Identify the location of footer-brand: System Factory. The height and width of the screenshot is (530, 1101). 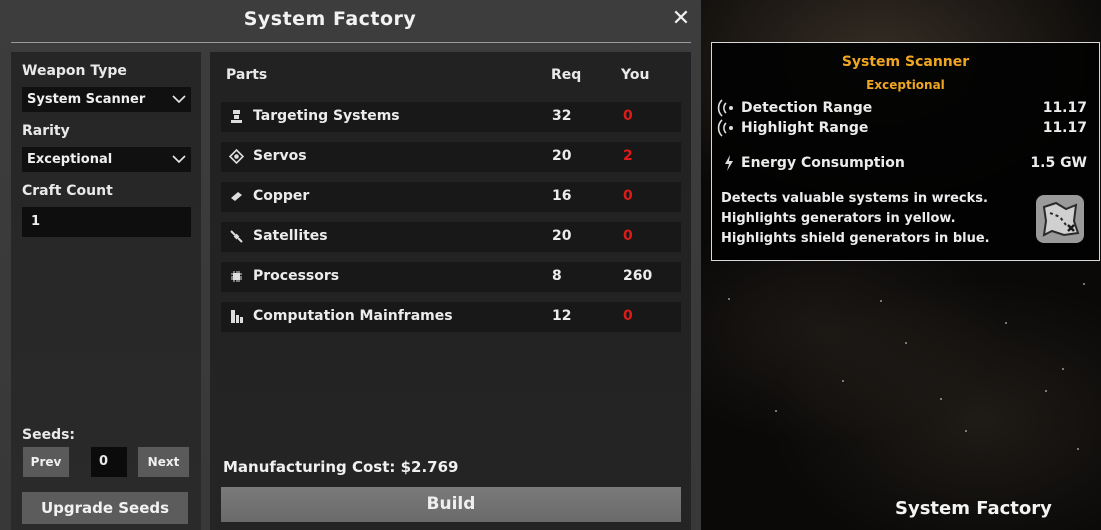
(973, 508).